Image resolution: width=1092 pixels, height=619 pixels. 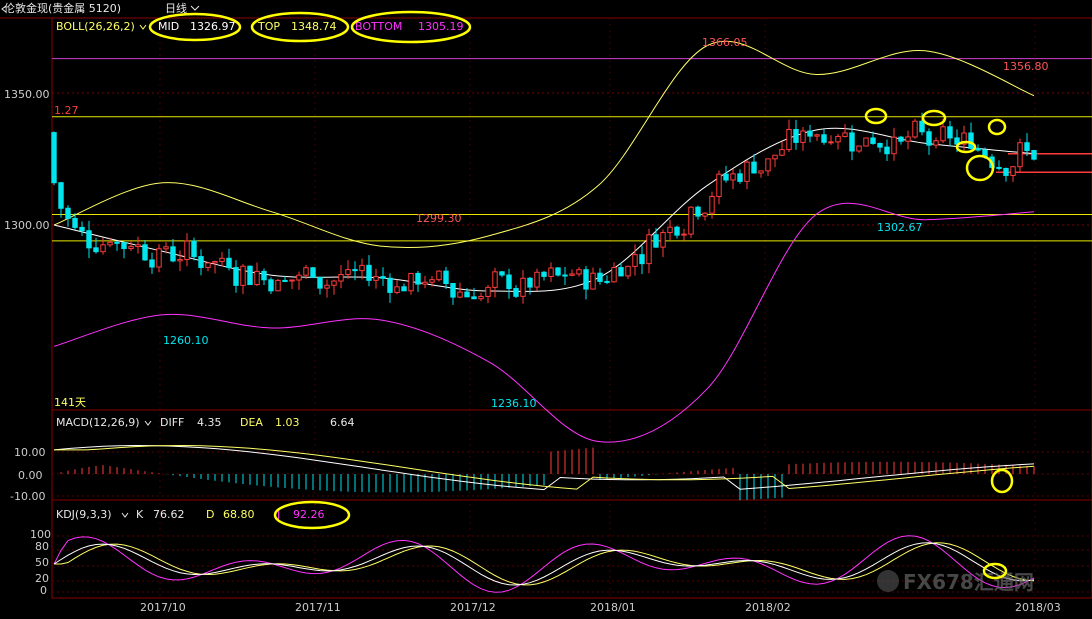 What do you see at coordinates (172, 422) in the screenshot?
I see `macd-diff-label: DIFF` at bounding box center [172, 422].